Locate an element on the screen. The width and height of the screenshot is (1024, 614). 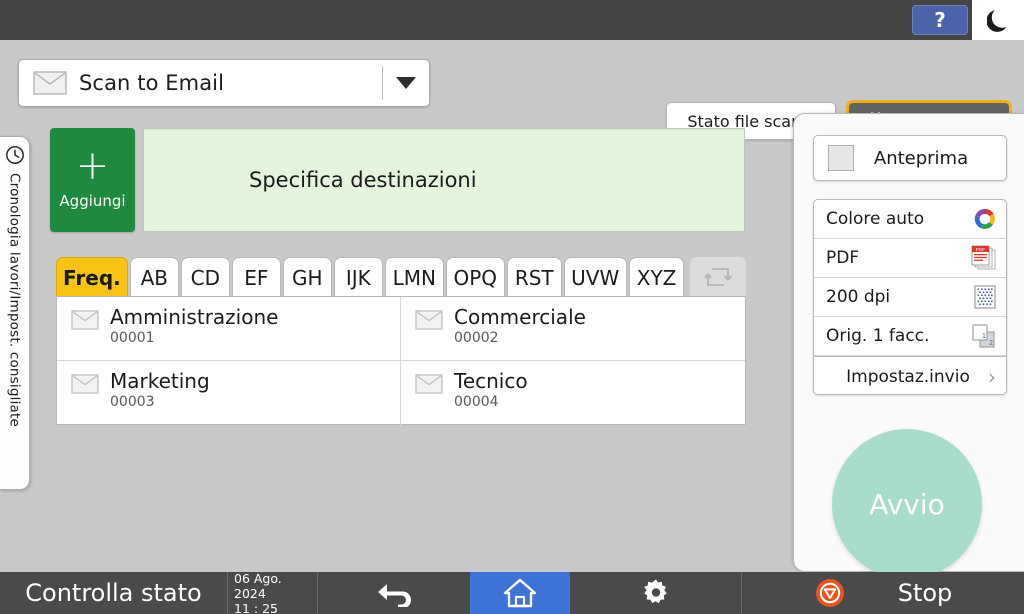
stop-circle-icon is located at coordinates (829, 593).